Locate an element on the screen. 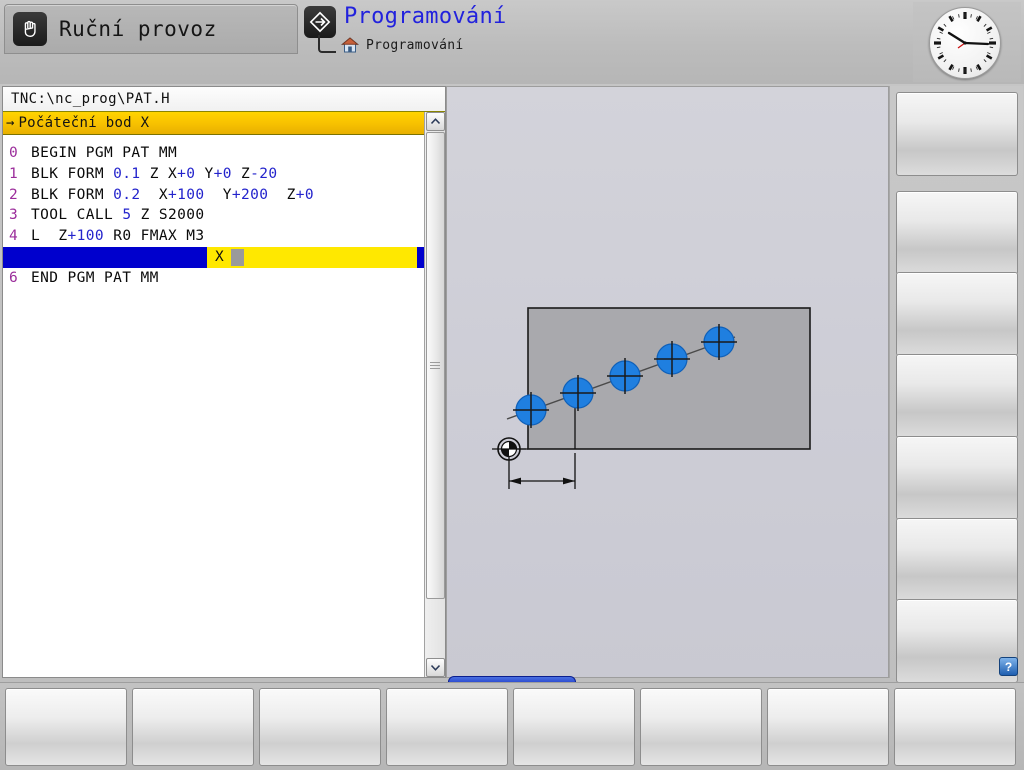 This screenshot has height=770, width=1024. field-axis-label: X is located at coordinates (220, 256).